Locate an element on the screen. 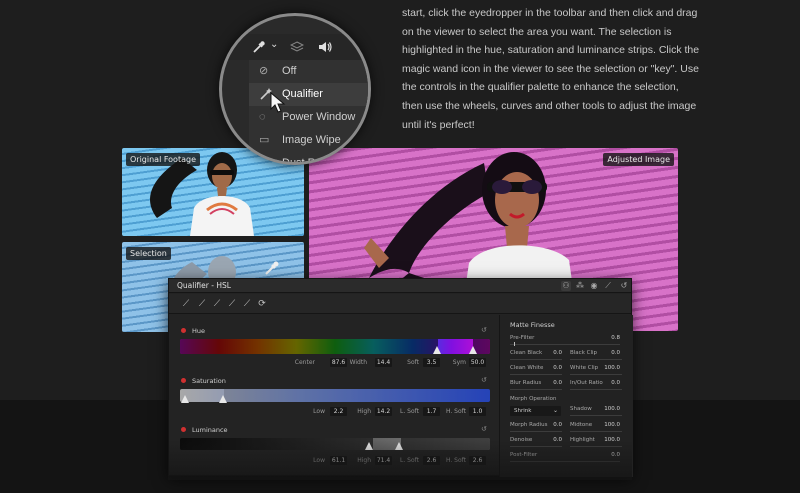 Image resolution: width=800 pixels, height=493 pixels. saturation-reset-icon: ↺ is located at coordinates (484, 380).